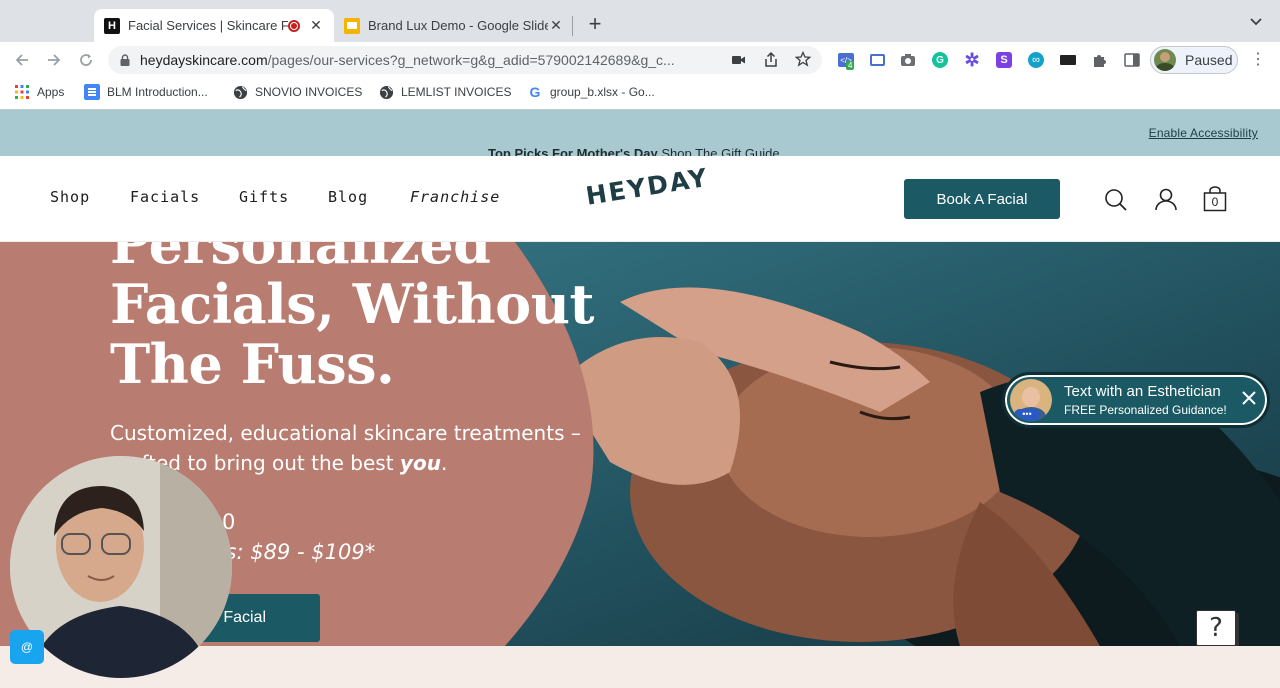  I want to click on hero-heading-line1: Personalized, so click(300, 259).